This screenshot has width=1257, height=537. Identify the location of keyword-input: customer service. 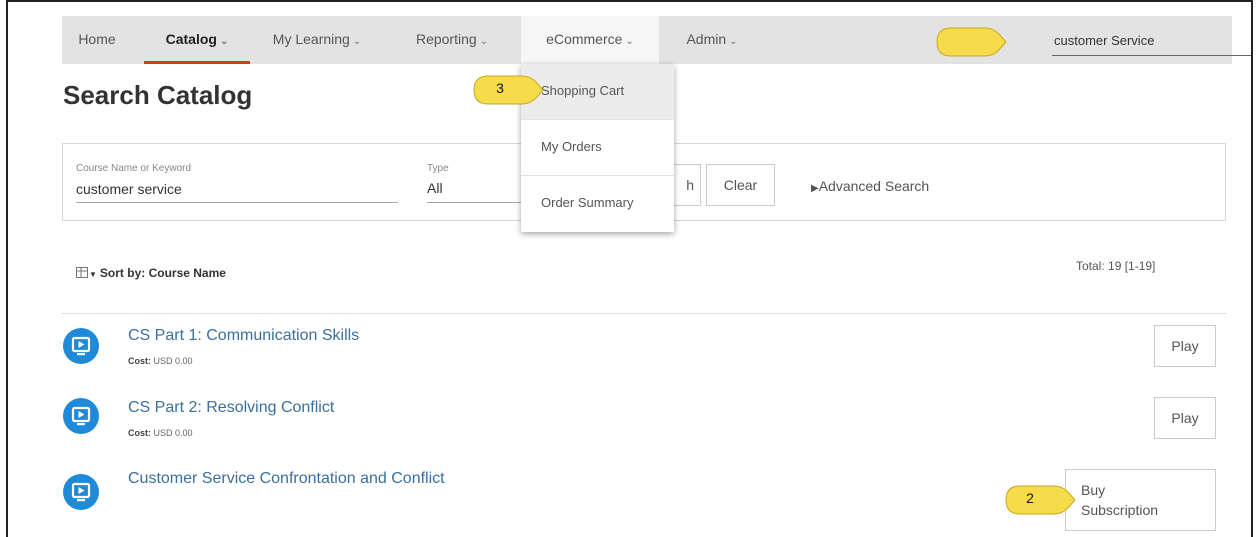
(129, 189).